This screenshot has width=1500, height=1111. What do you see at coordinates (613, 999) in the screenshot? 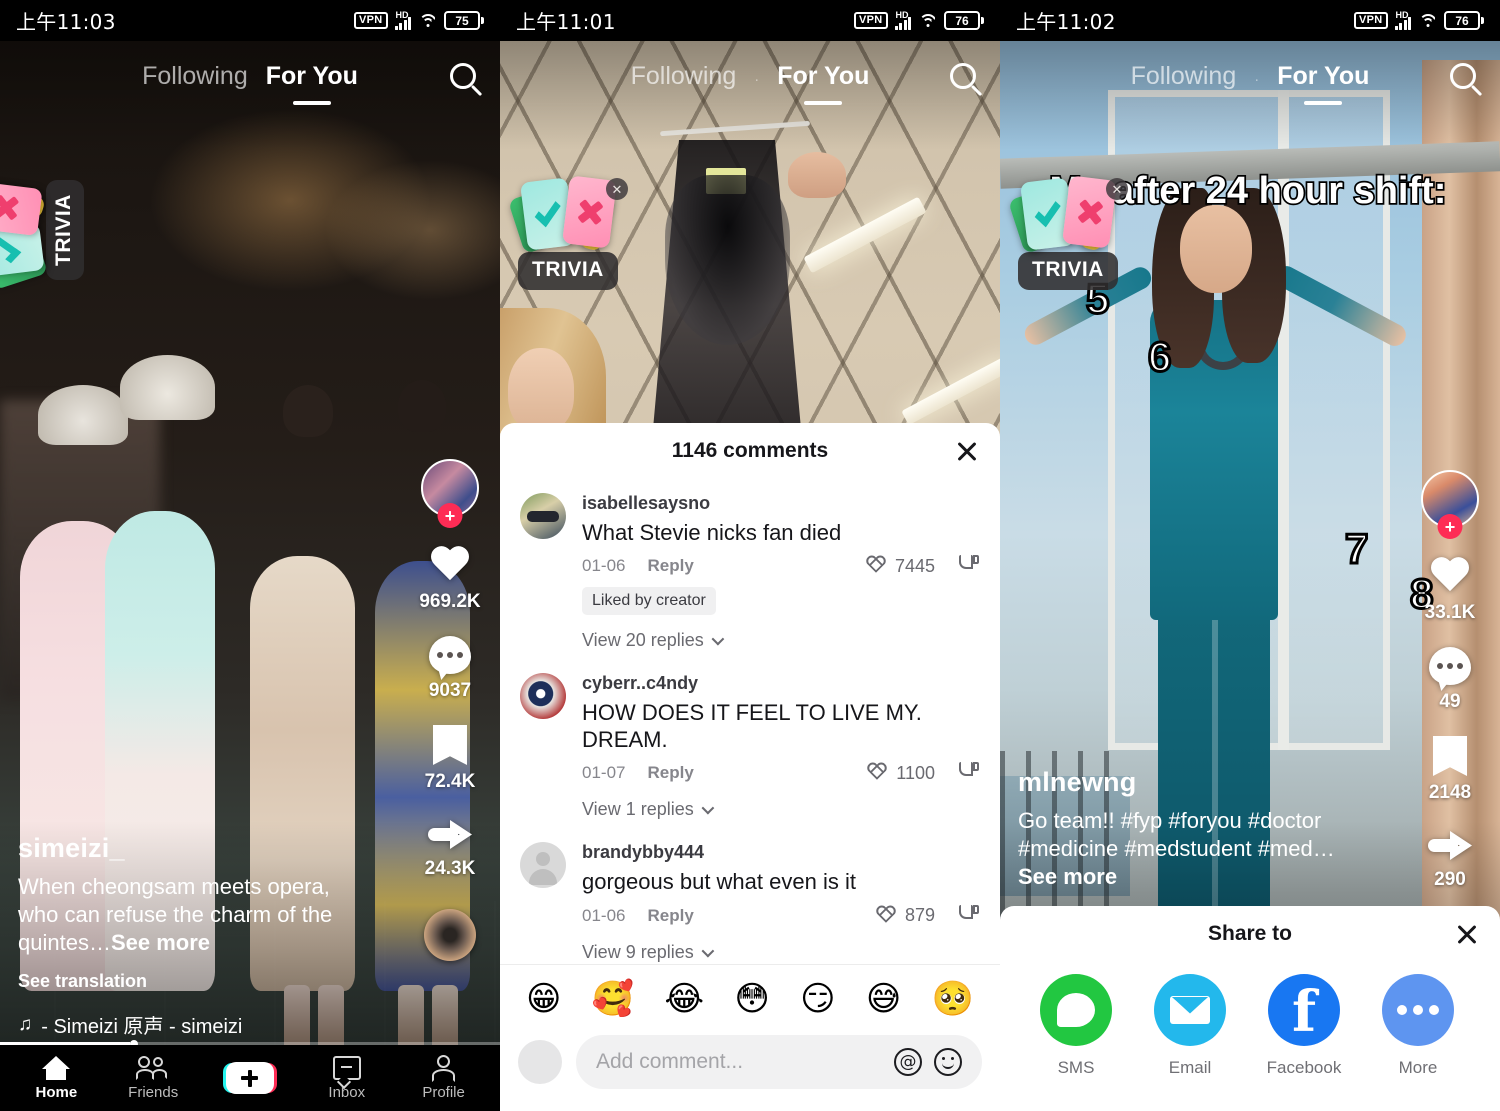
I see `emoji-hearts: 🥰` at bounding box center [613, 999].